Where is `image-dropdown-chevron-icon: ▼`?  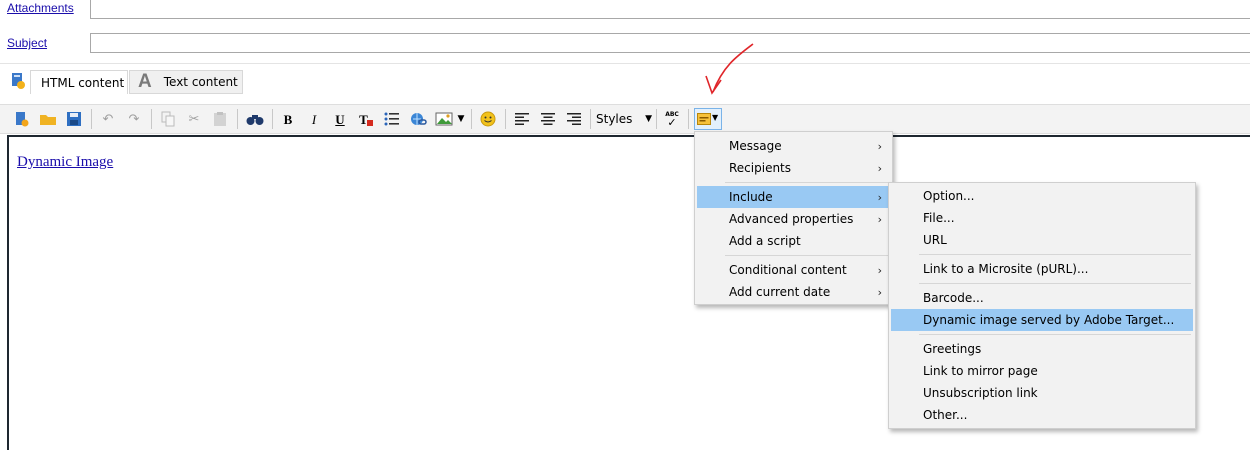
image-dropdown-chevron-icon: ▼ is located at coordinates (461, 119).